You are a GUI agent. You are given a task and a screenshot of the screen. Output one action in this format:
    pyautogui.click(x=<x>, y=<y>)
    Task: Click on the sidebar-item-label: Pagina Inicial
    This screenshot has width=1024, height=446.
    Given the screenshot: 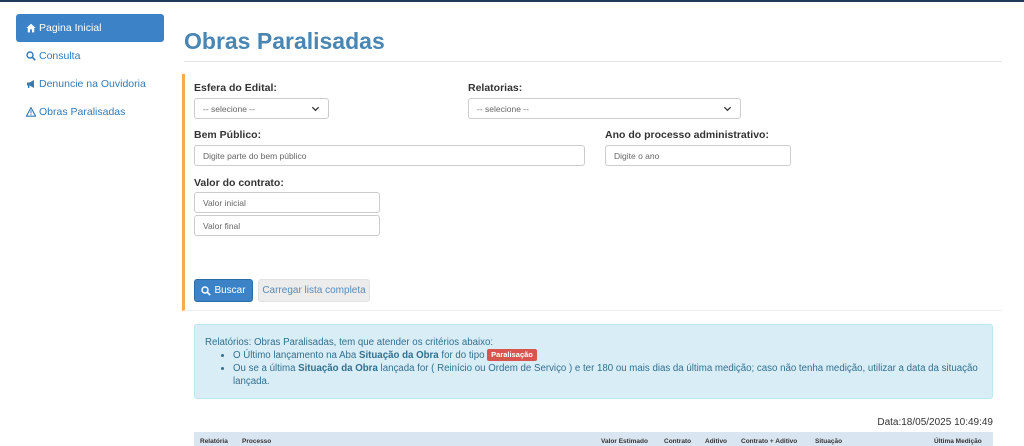 What is the action you would take?
    pyautogui.click(x=70, y=28)
    